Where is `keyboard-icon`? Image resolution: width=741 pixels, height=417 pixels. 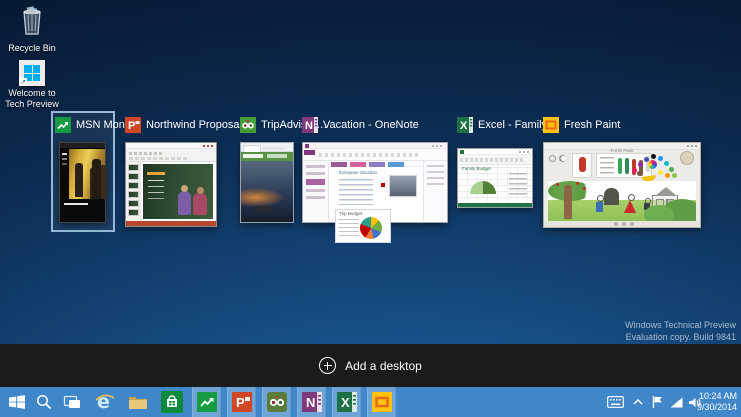 keyboard-icon is located at coordinates (615, 402).